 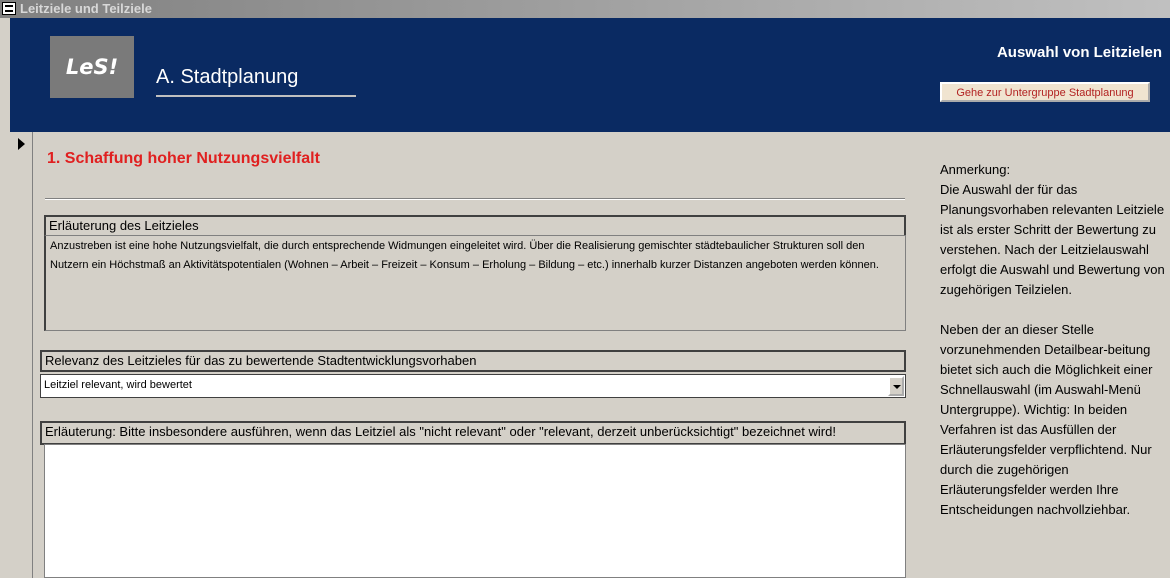 What do you see at coordinates (1045, 92) in the screenshot?
I see `goto-subgroup-button: Gehe zur Untergruppe Stadtplanung` at bounding box center [1045, 92].